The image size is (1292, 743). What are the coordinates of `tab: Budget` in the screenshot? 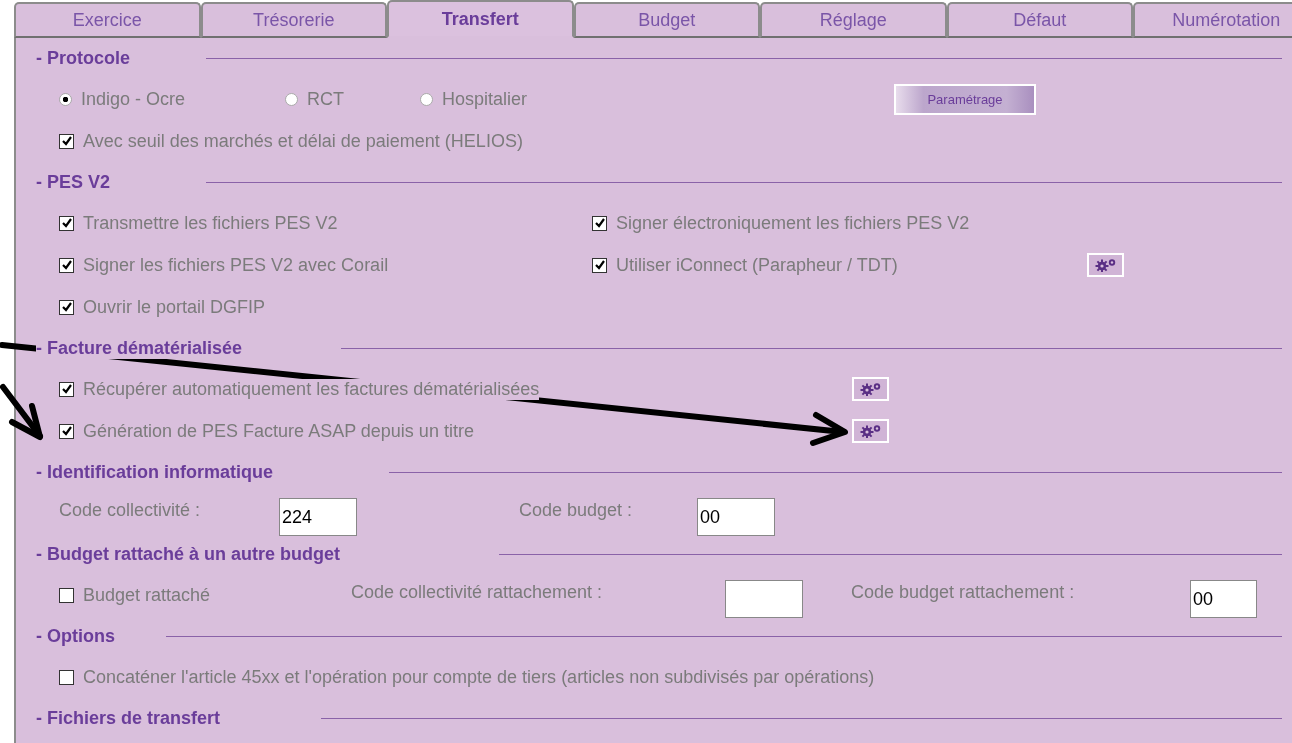 It's located at (666, 20).